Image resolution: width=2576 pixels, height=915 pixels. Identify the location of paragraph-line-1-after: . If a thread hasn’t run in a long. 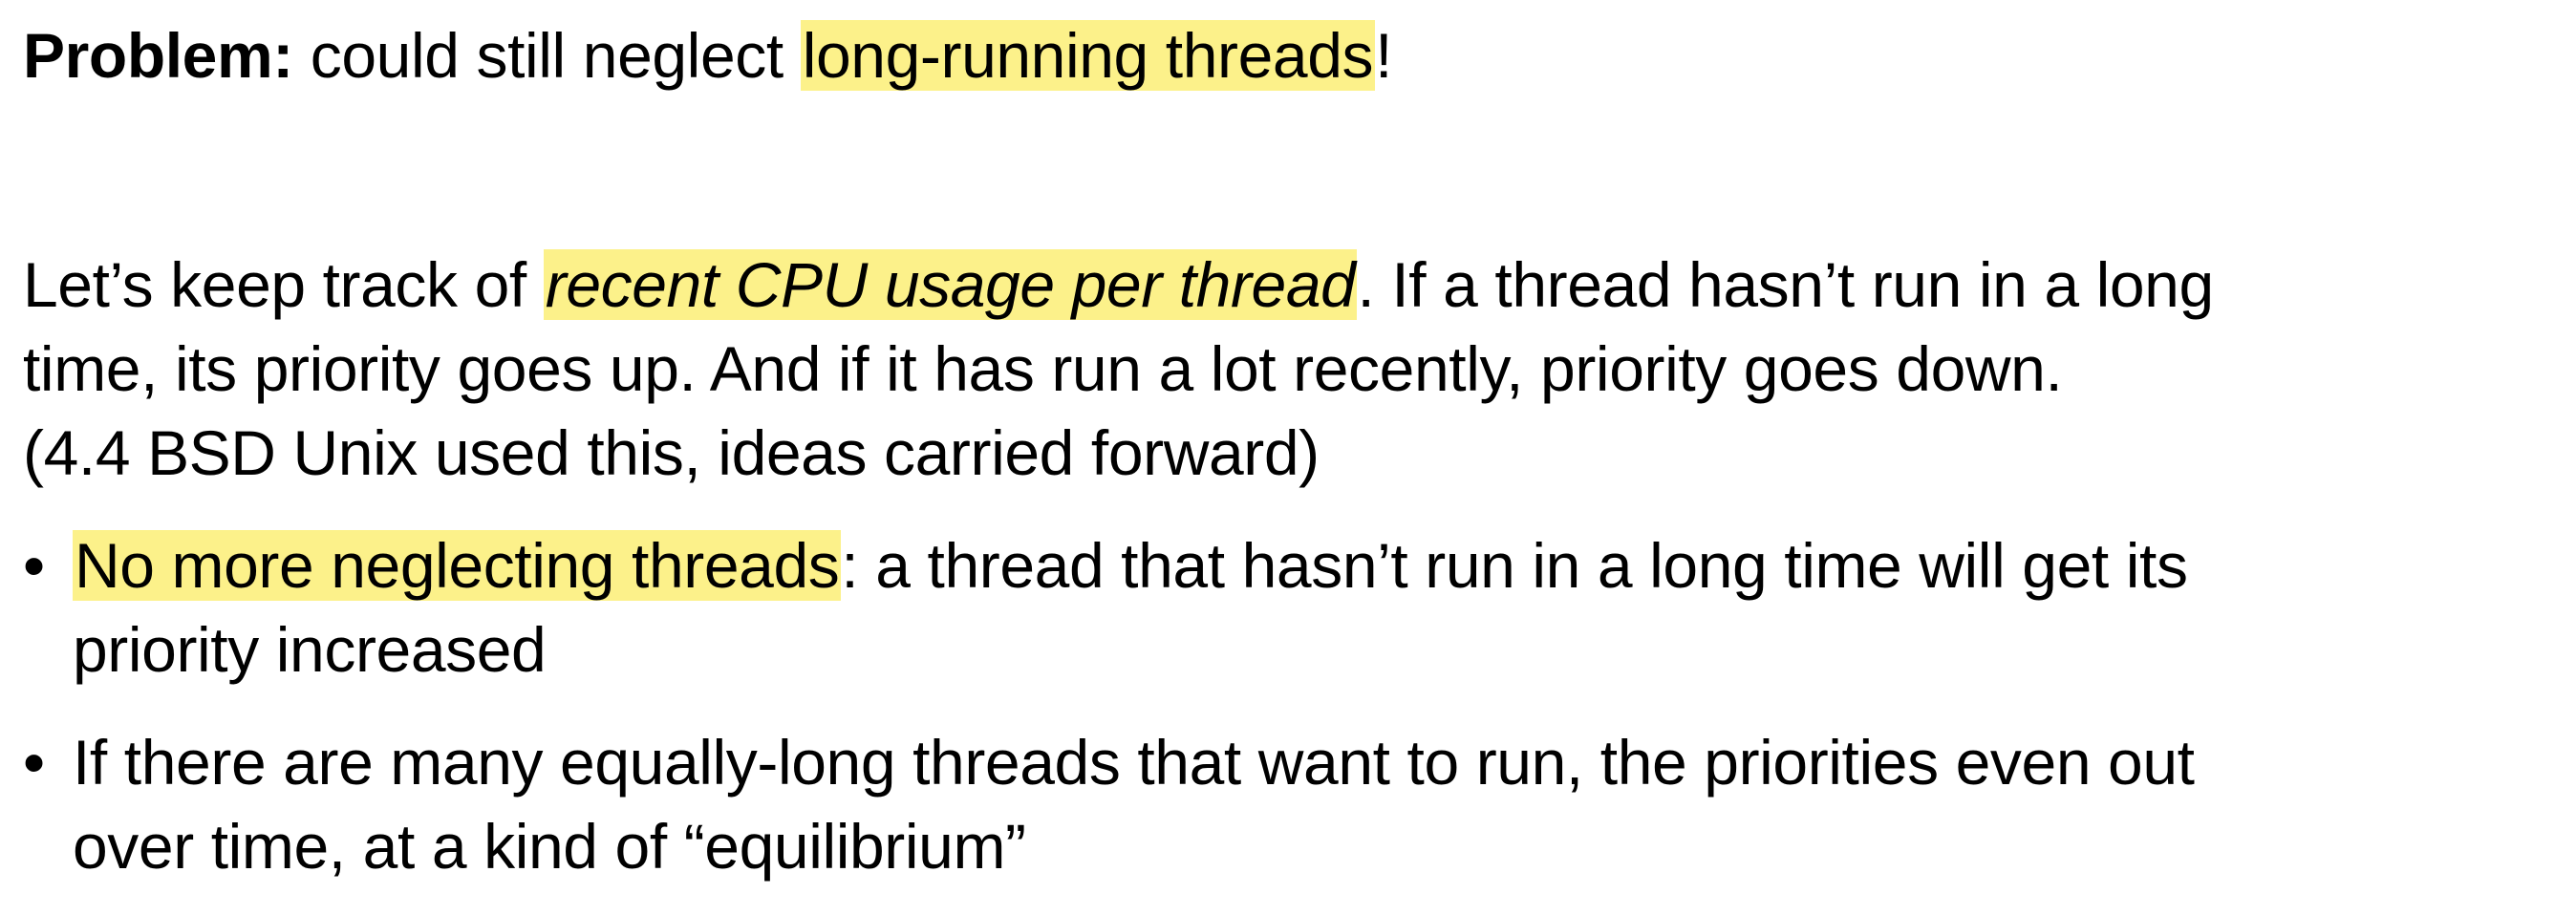
(1785, 284).